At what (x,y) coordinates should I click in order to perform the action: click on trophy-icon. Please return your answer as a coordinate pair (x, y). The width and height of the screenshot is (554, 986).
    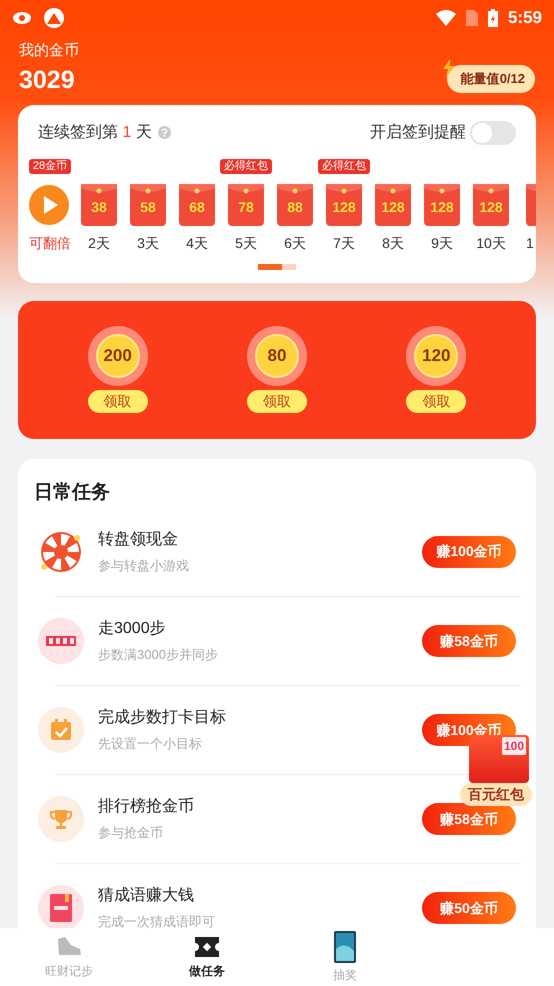
    Looking at the image, I should click on (61, 819).